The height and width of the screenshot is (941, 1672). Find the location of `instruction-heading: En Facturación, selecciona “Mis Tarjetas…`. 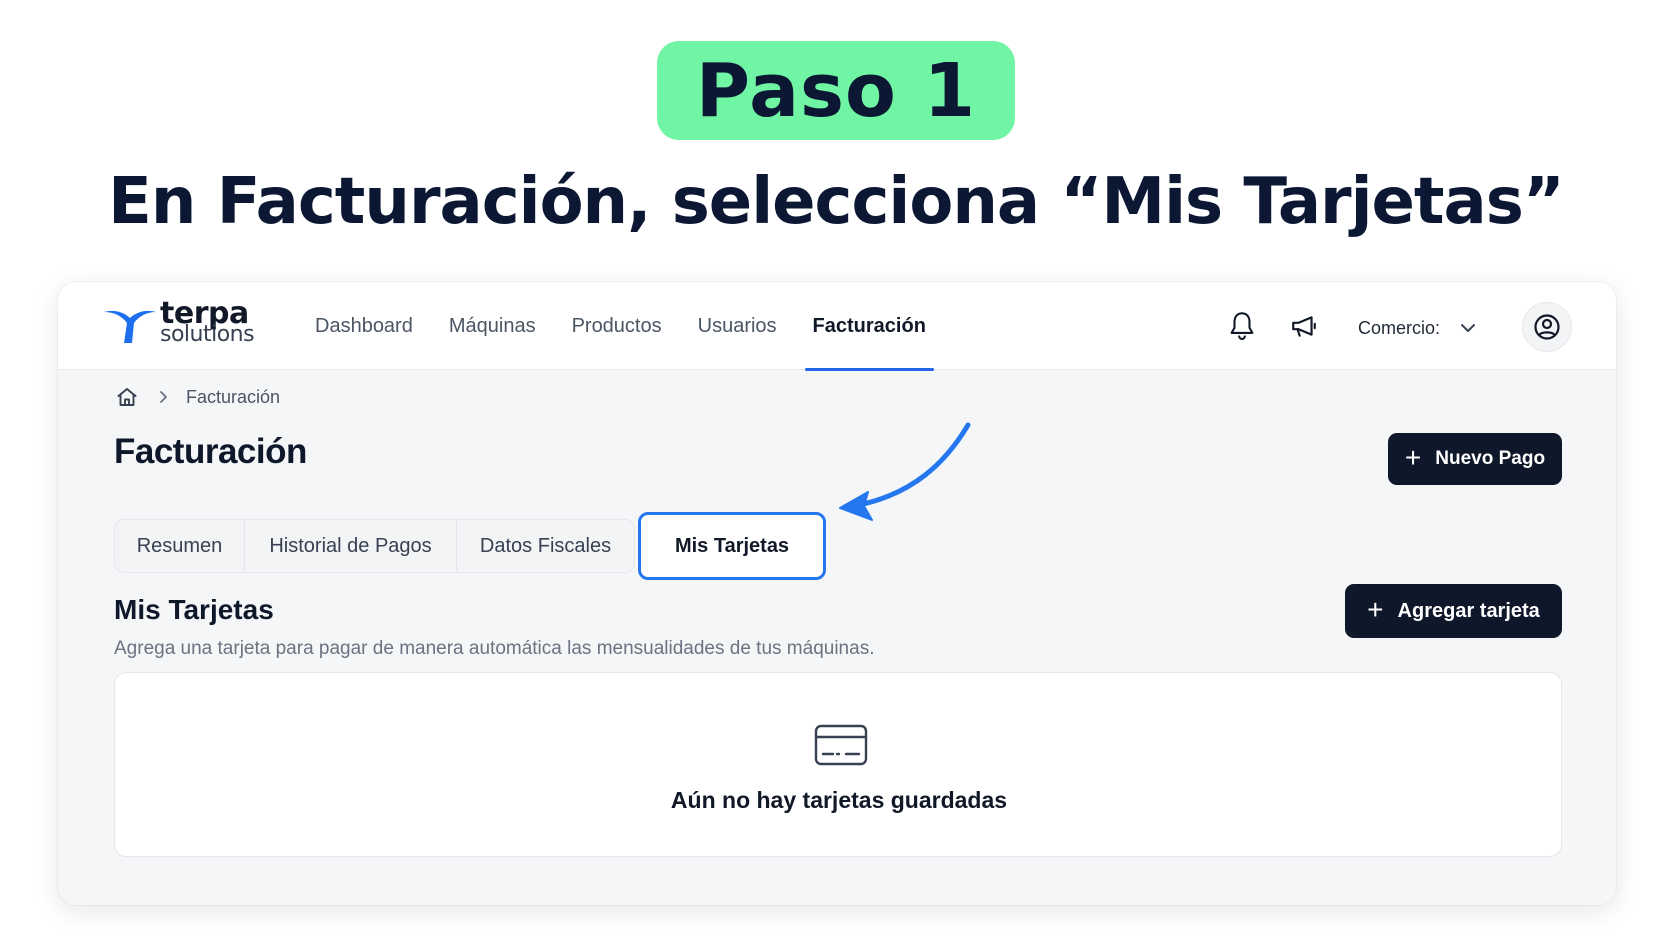

instruction-heading: En Facturación, selecciona “Mis Tarjetas… is located at coordinates (836, 202).